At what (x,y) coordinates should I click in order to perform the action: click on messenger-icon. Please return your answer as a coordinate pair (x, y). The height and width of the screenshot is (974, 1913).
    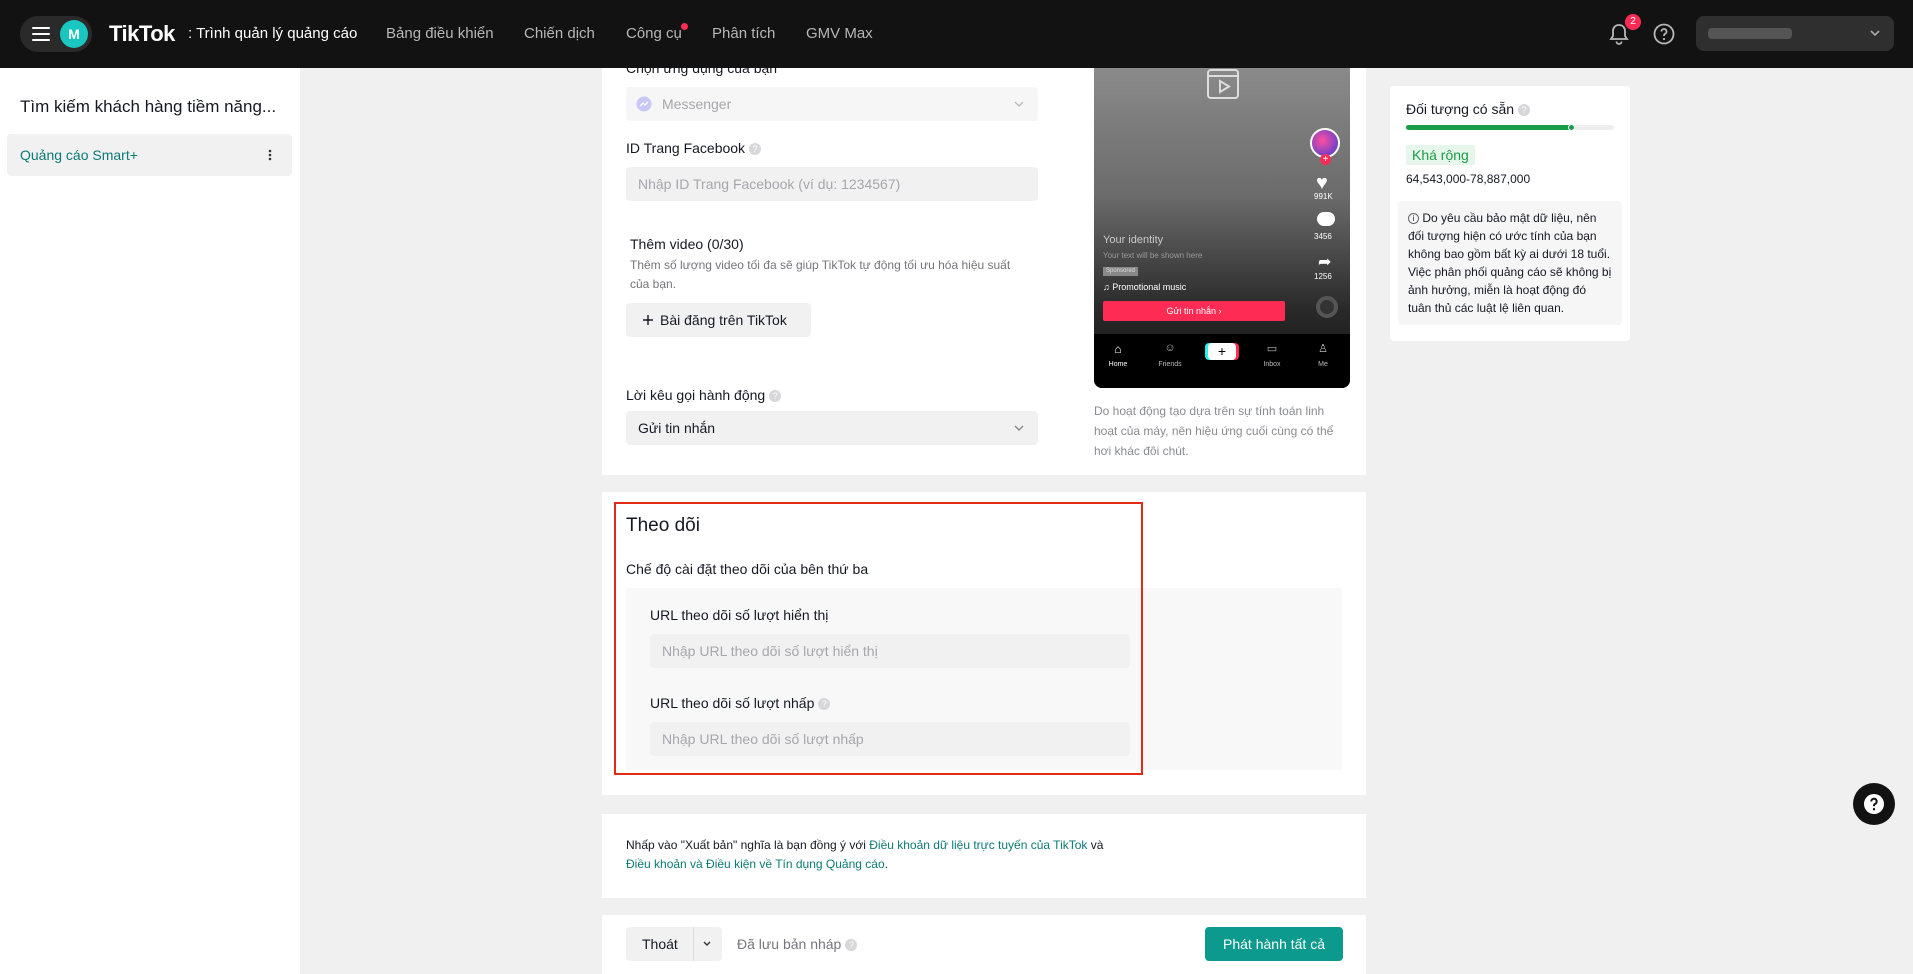
    Looking at the image, I should click on (644, 104).